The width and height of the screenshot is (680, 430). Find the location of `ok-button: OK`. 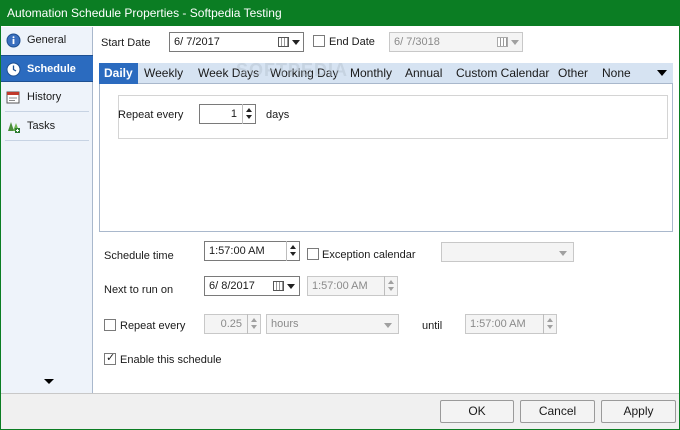

ok-button: OK is located at coordinates (477, 411).